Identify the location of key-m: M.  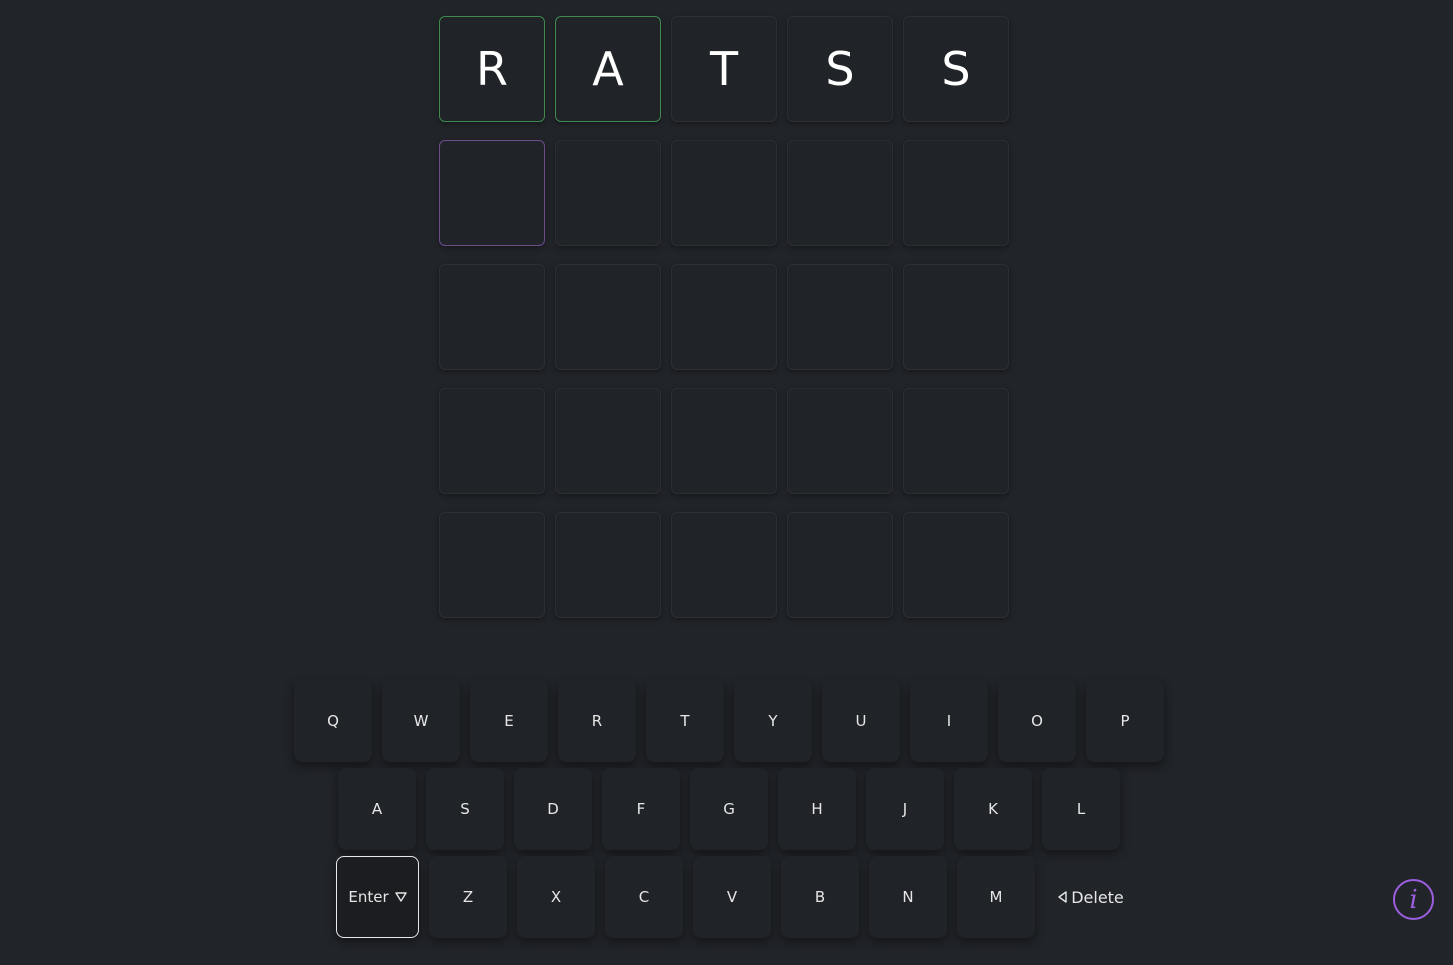
(996, 897).